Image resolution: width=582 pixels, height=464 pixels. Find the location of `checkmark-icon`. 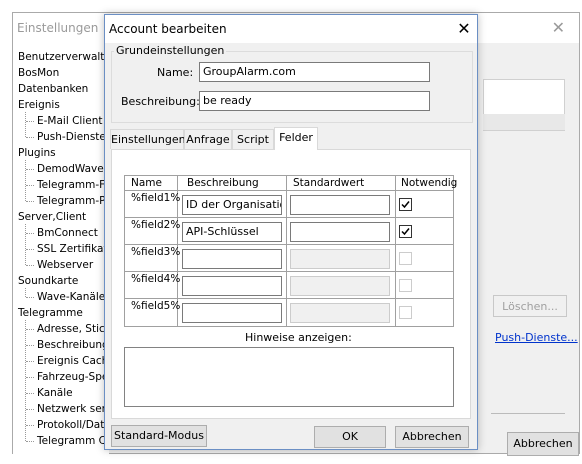

checkmark-icon is located at coordinates (405, 232).